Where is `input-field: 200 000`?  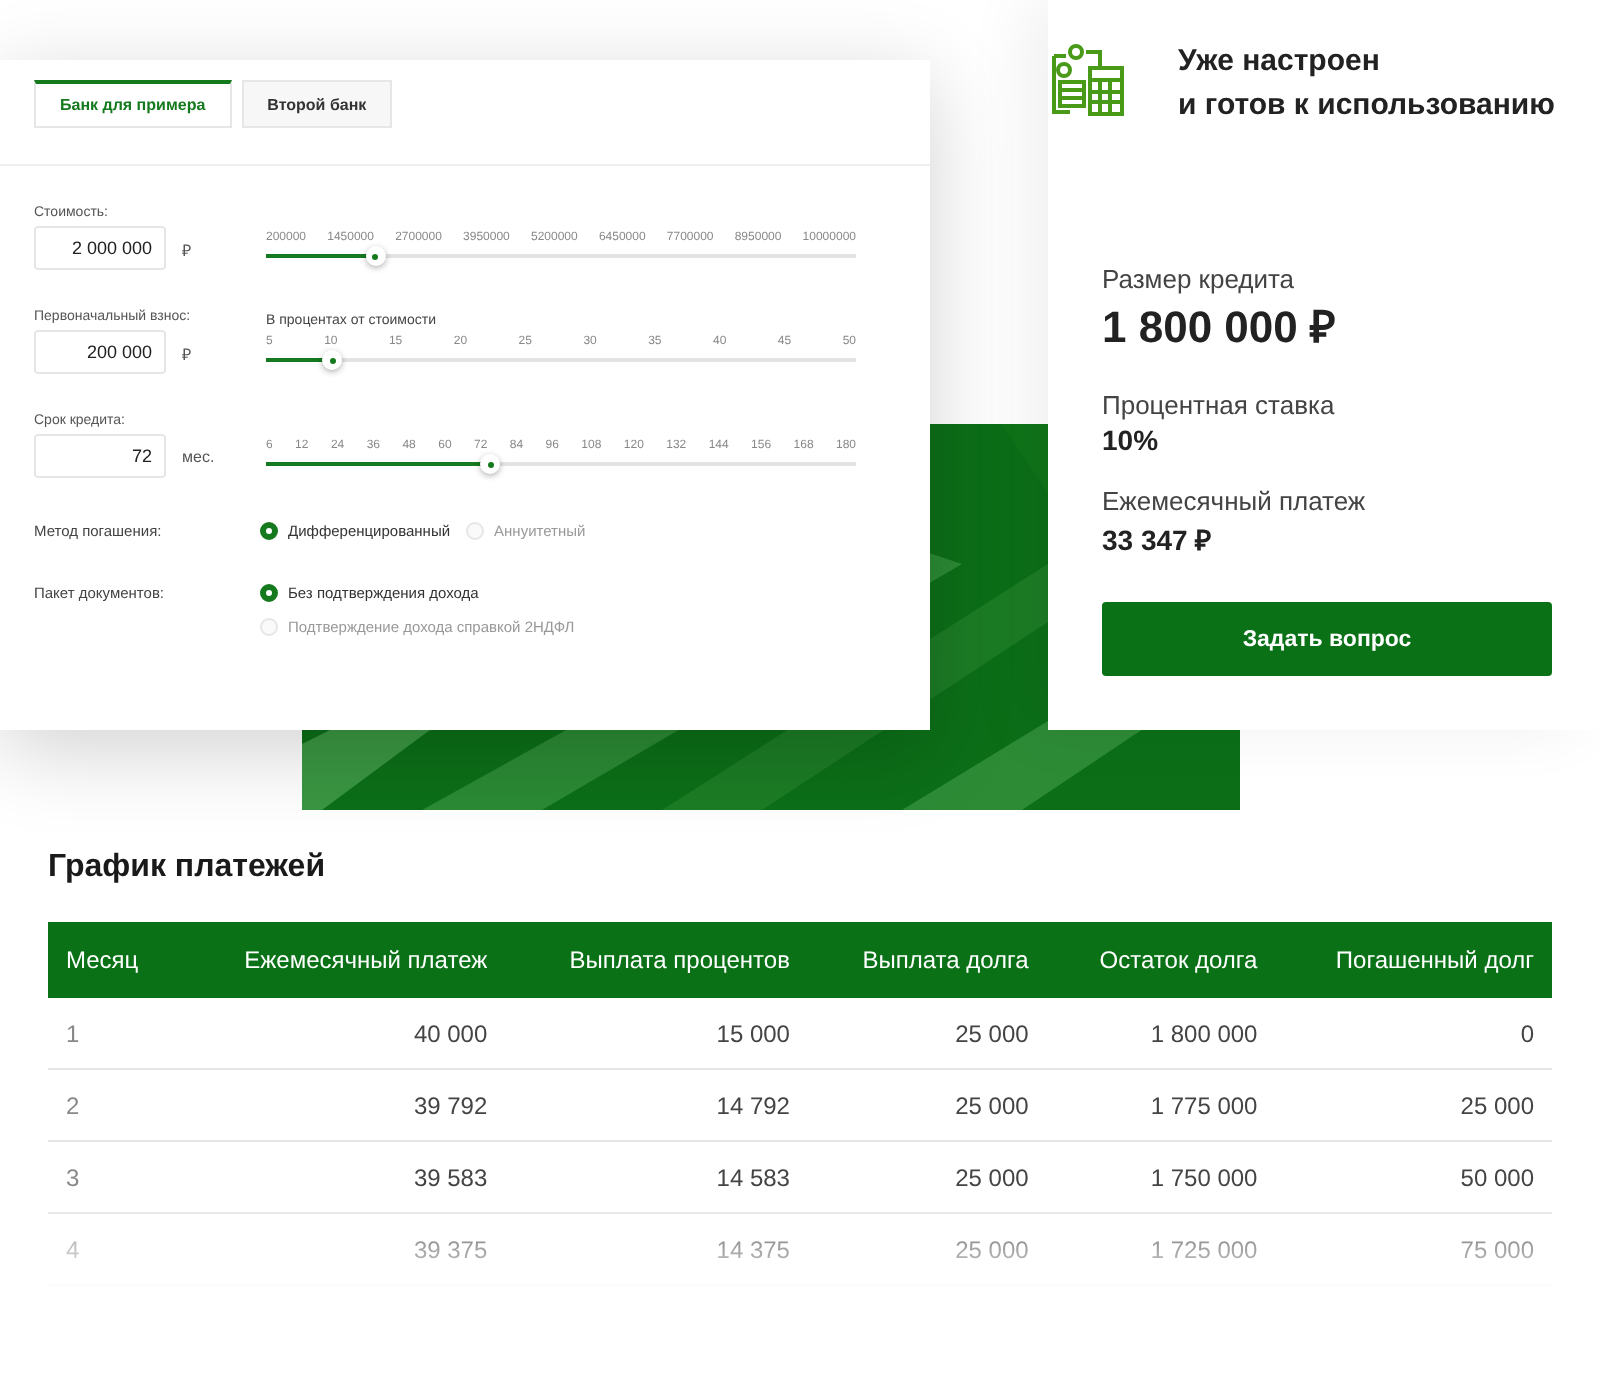
input-field: 200 000 is located at coordinates (100, 352).